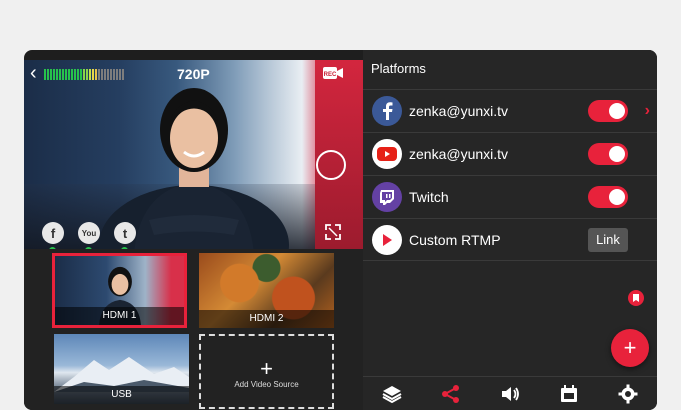 The image size is (681, 410). What do you see at coordinates (266, 384) in the screenshot?
I see `add-source-label: Add Video Source` at bounding box center [266, 384].